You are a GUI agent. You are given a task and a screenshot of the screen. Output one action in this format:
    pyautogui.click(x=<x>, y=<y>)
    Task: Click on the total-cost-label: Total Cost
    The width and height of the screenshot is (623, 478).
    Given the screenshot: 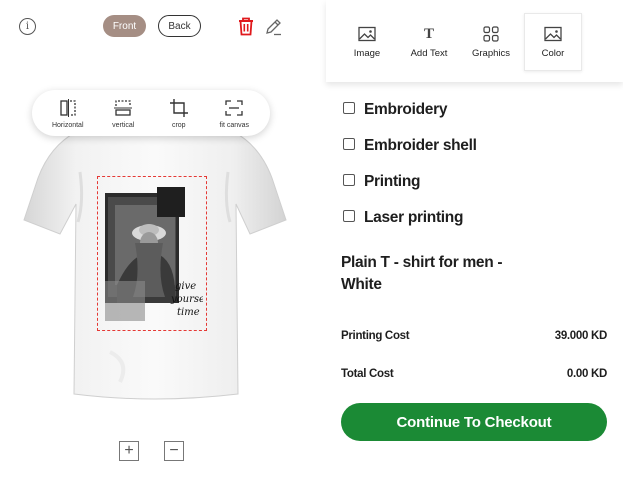 What is the action you would take?
    pyautogui.click(x=367, y=374)
    